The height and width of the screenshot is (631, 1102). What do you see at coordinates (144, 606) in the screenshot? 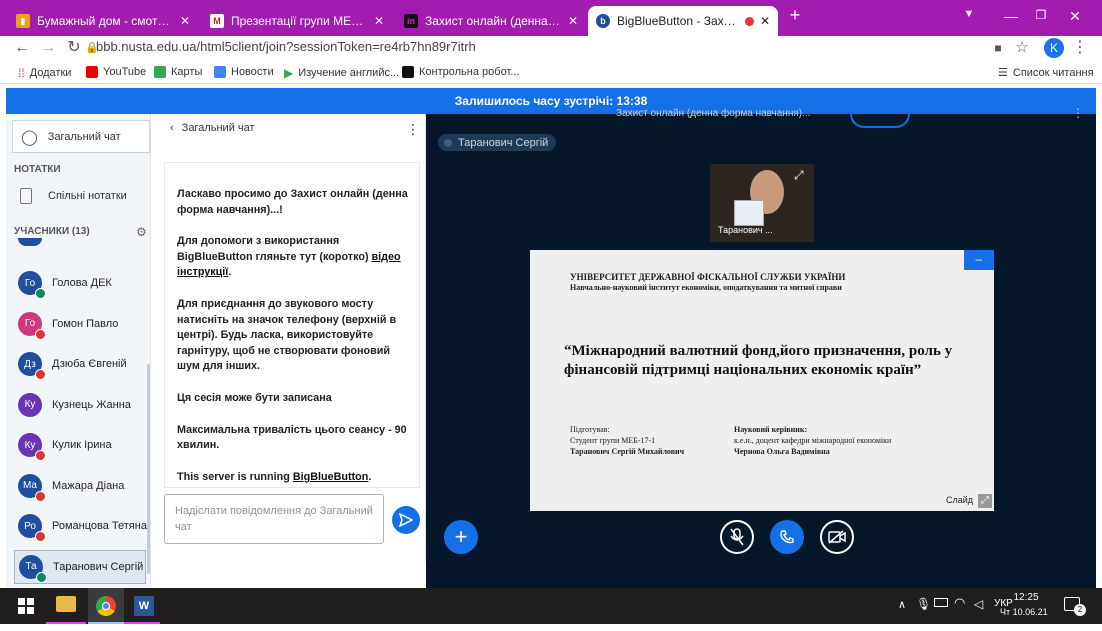
I see `word-icon: W` at bounding box center [144, 606].